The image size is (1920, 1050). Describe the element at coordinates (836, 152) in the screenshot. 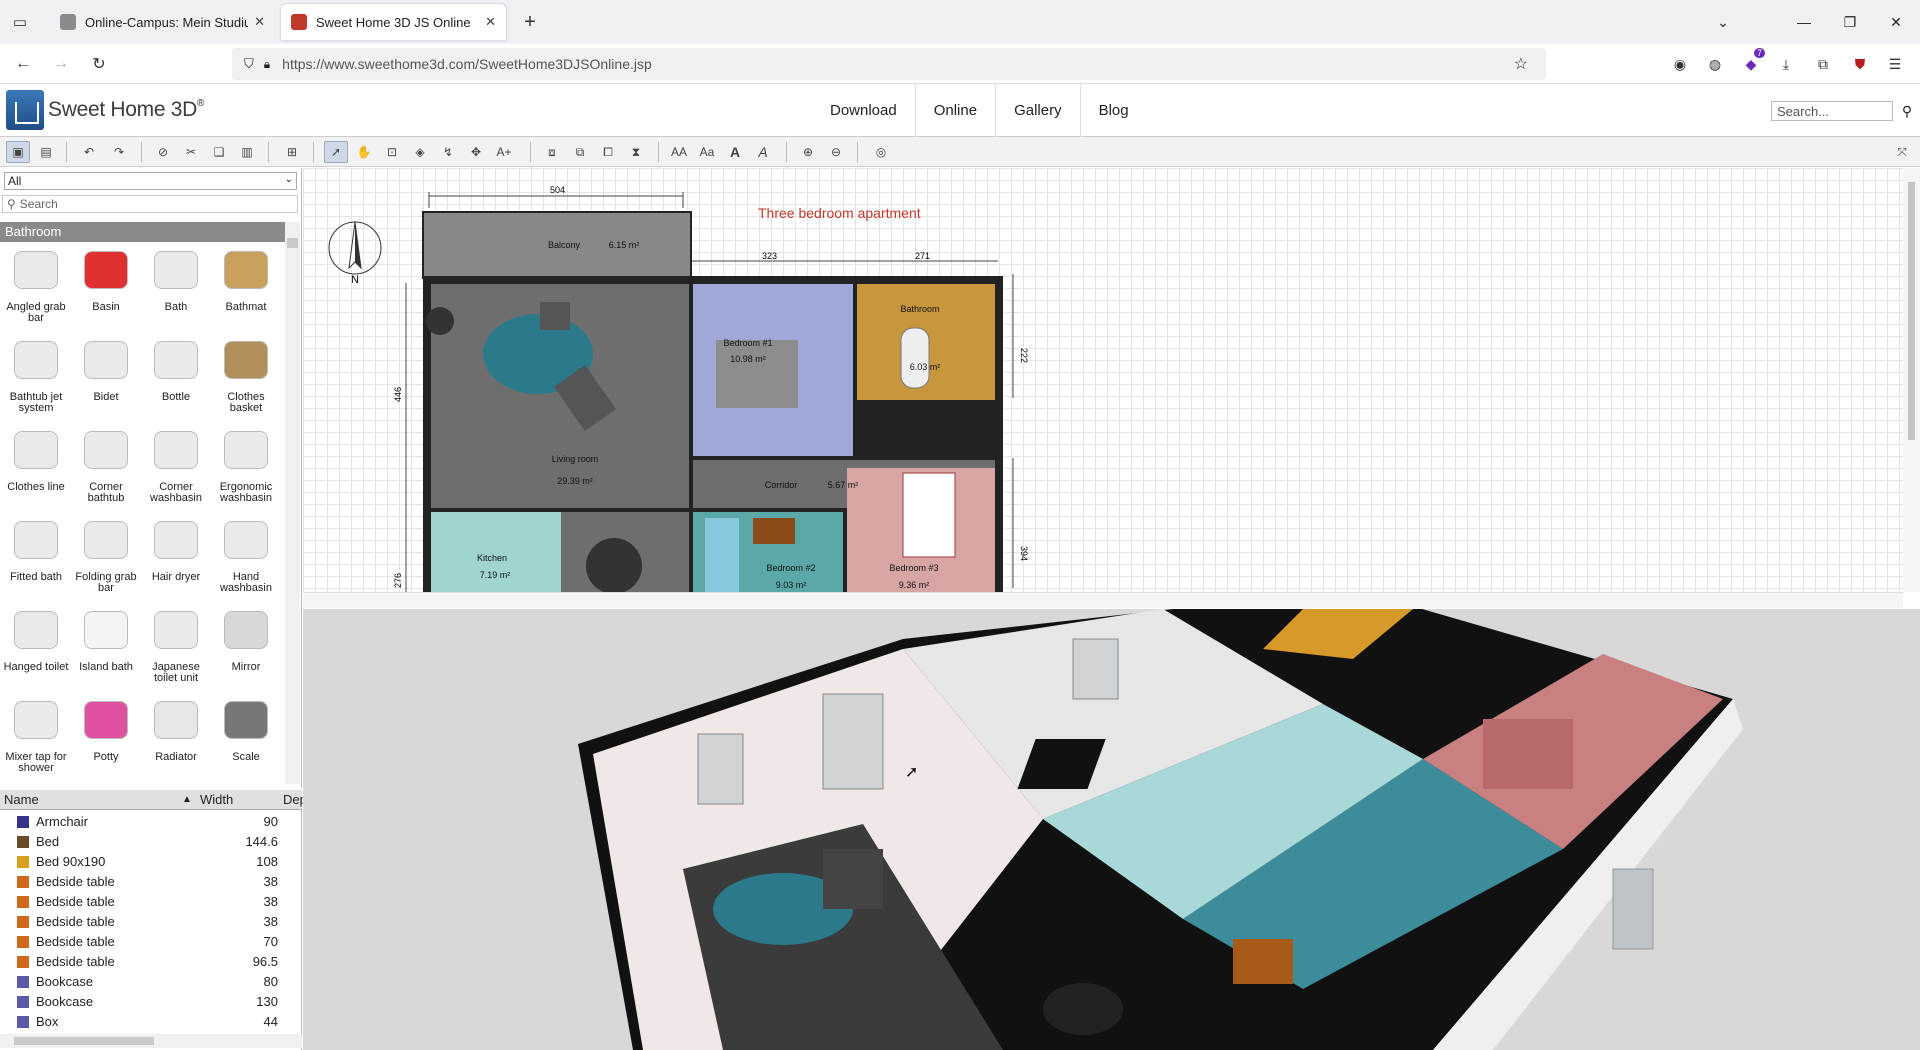

I see `zoom-out-icon: ⊖` at that location.